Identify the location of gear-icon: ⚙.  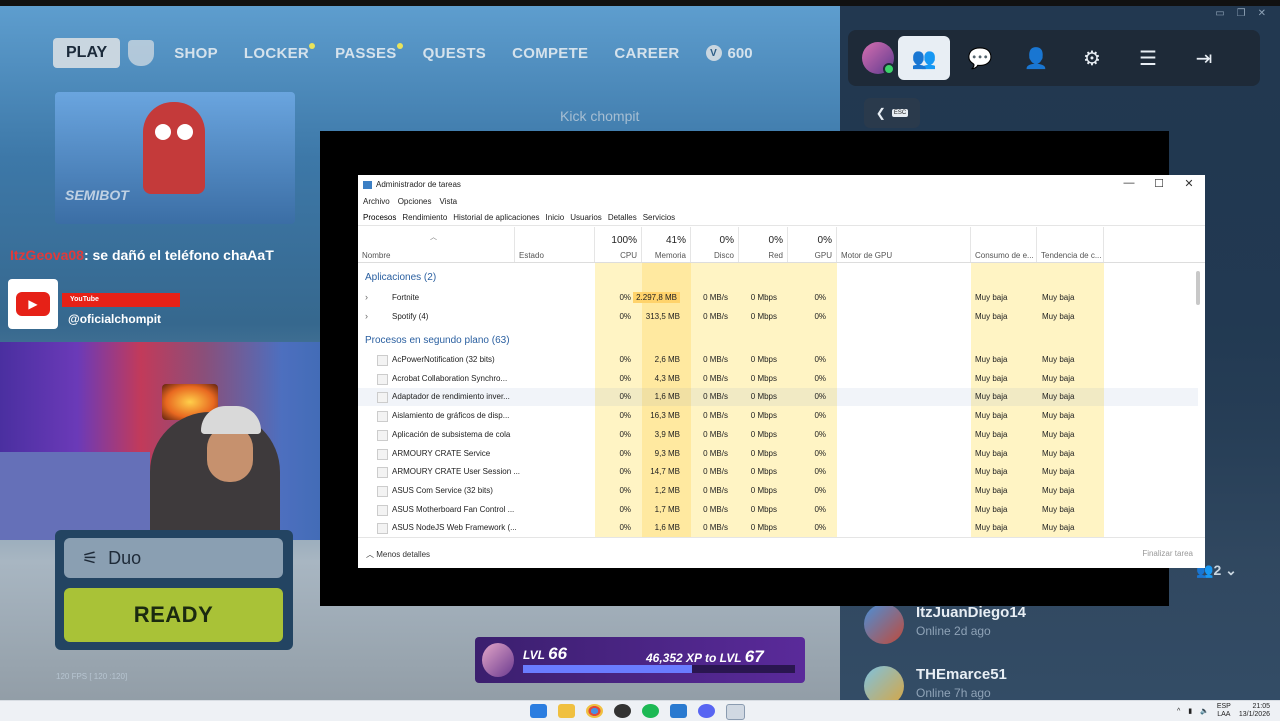
(1092, 58).